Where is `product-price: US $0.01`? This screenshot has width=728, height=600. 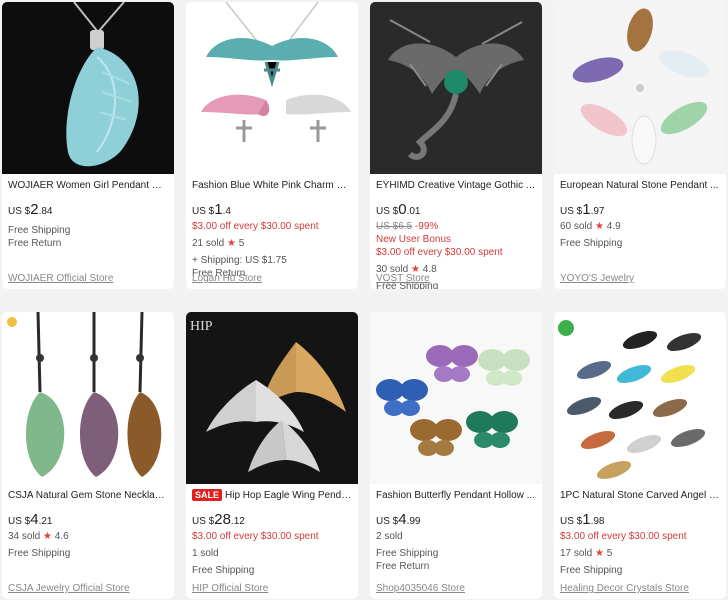 product-price: US $0.01 is located at coordinates (398, 209).